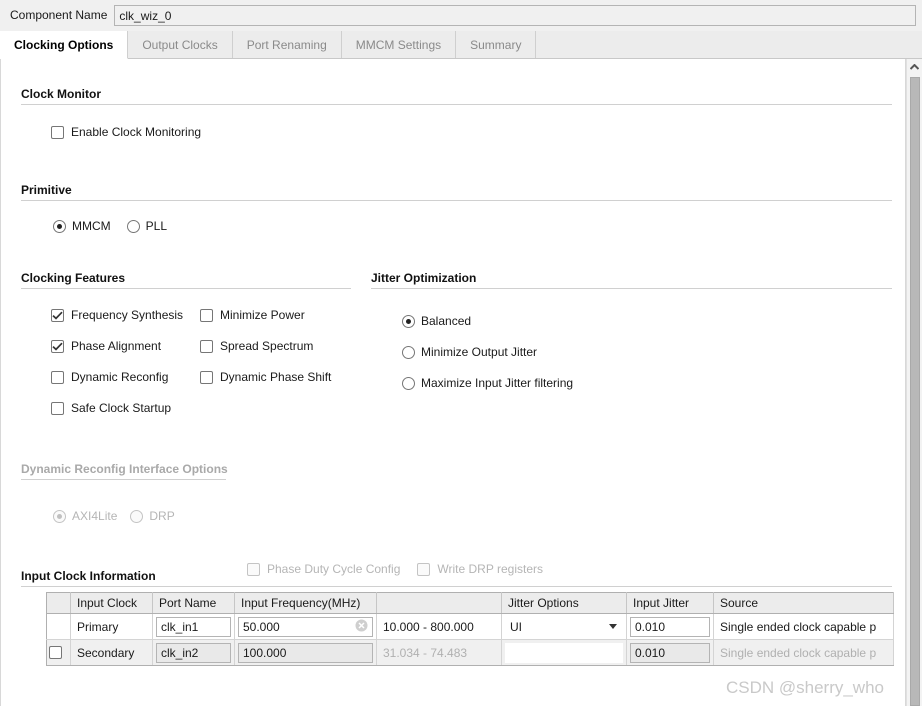 This screenshot has height=706, width=922. I want to click on radio-label-mmcm: MMCM, so click(91, 226).